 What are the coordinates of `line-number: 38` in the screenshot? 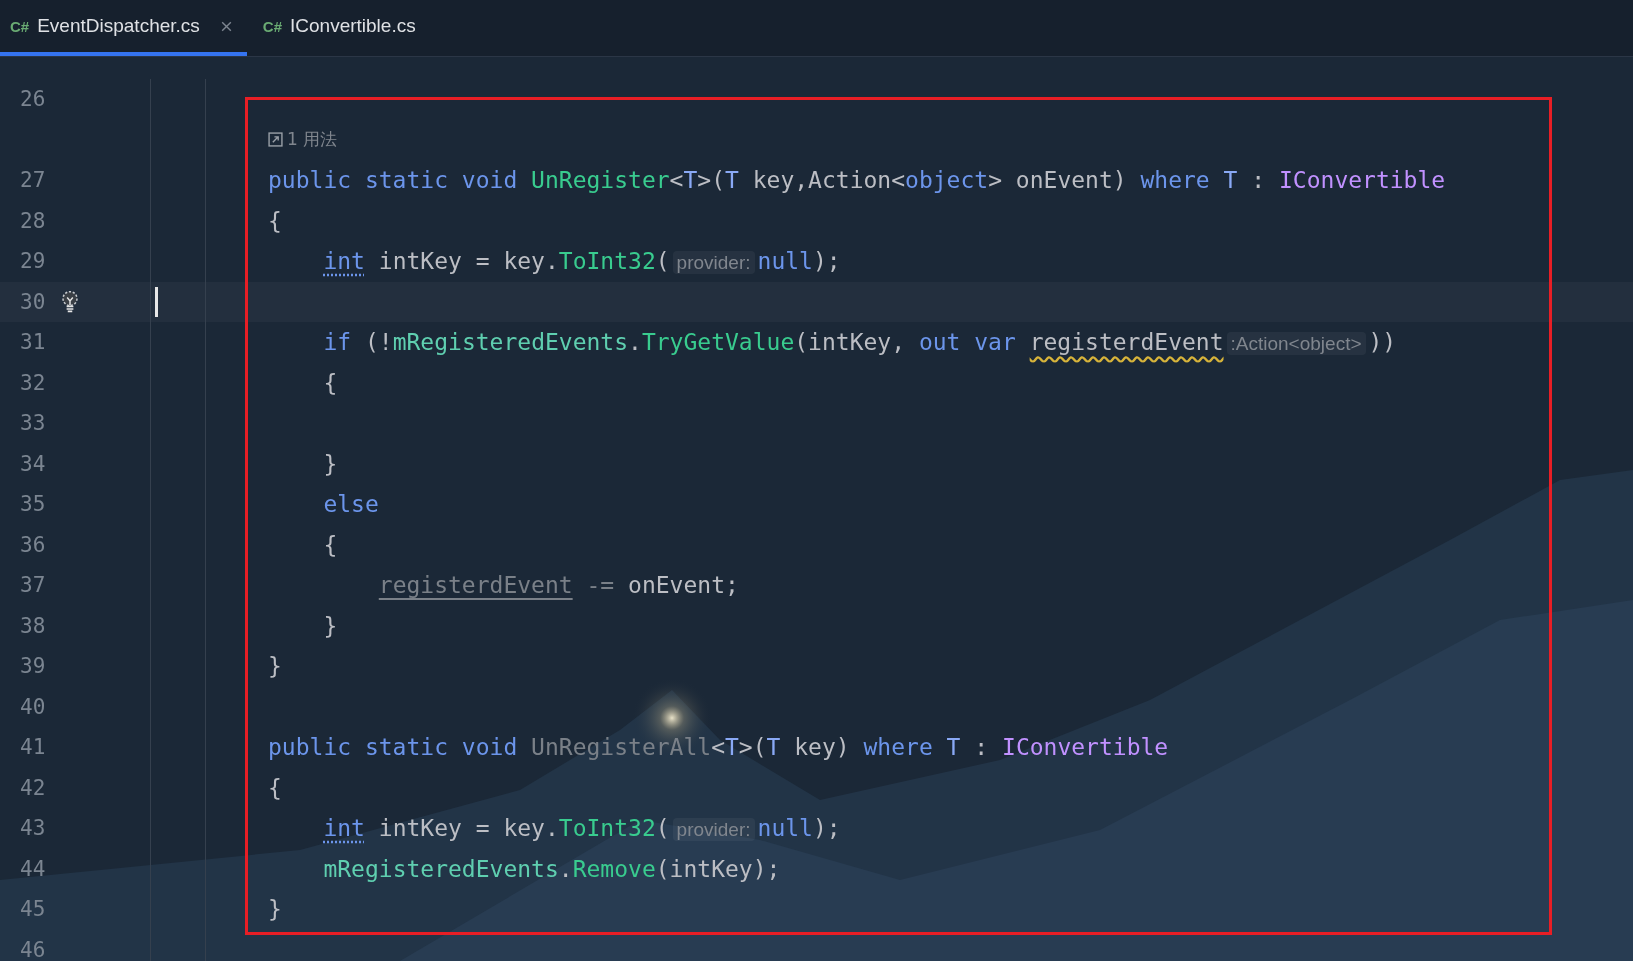 It's located at (33, 625).